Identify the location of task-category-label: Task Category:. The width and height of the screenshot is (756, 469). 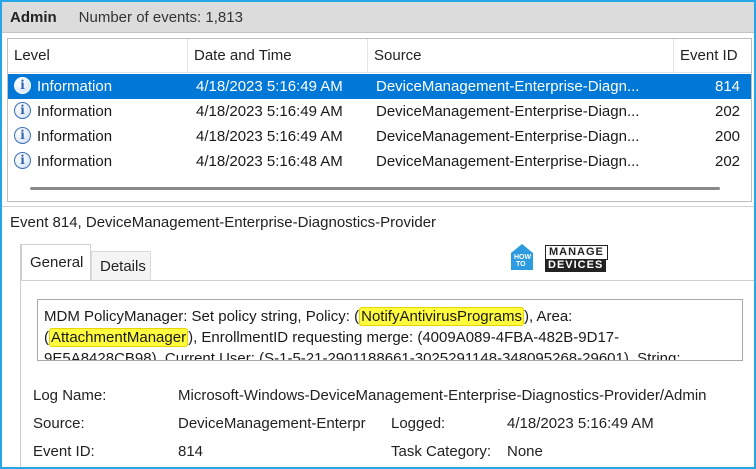
(441, 451).